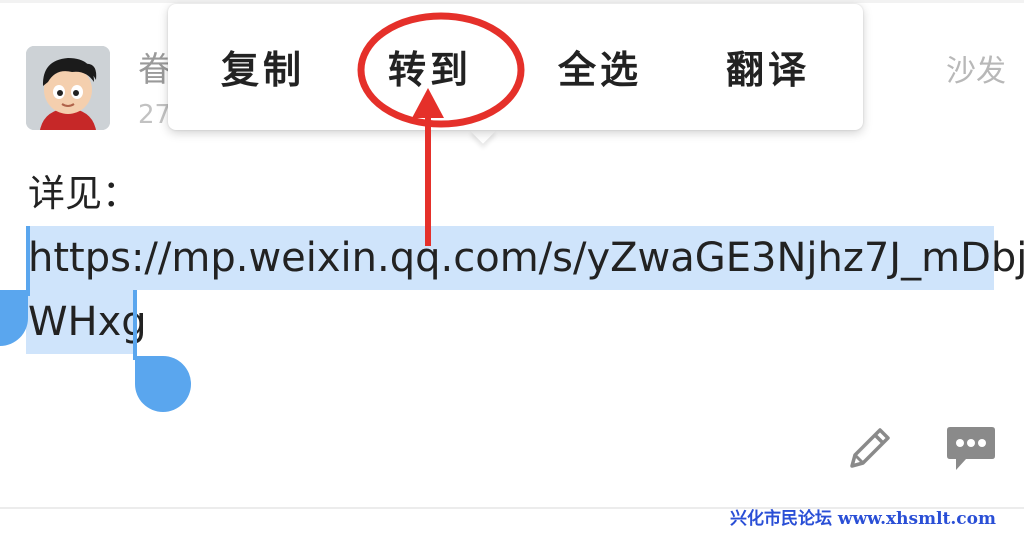 This screenshot has height=541, width=1024. I want to click on floor-label: 沙发, so click(976, 71).